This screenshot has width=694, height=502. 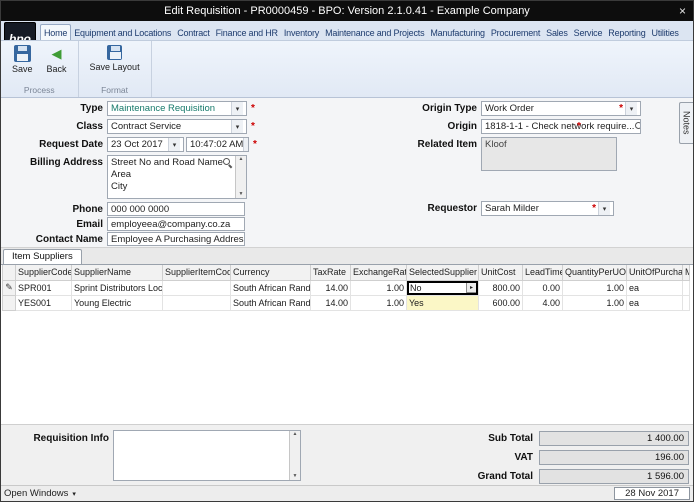 I want to click on billing-address-field: Street No and Road Name Area City, so click(x=177, y=177).